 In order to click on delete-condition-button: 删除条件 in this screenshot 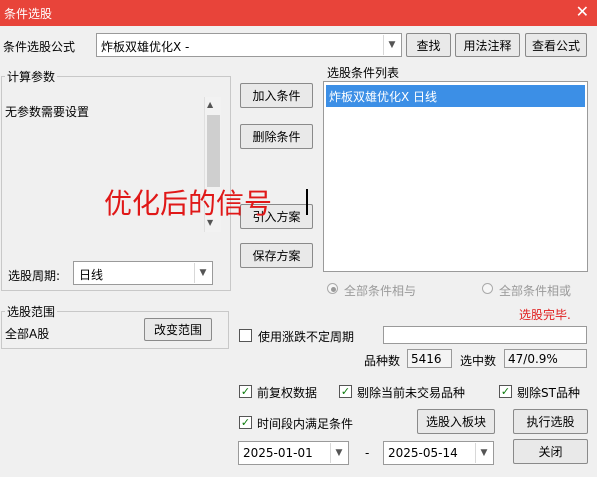, I will do `click(276, 136)`.